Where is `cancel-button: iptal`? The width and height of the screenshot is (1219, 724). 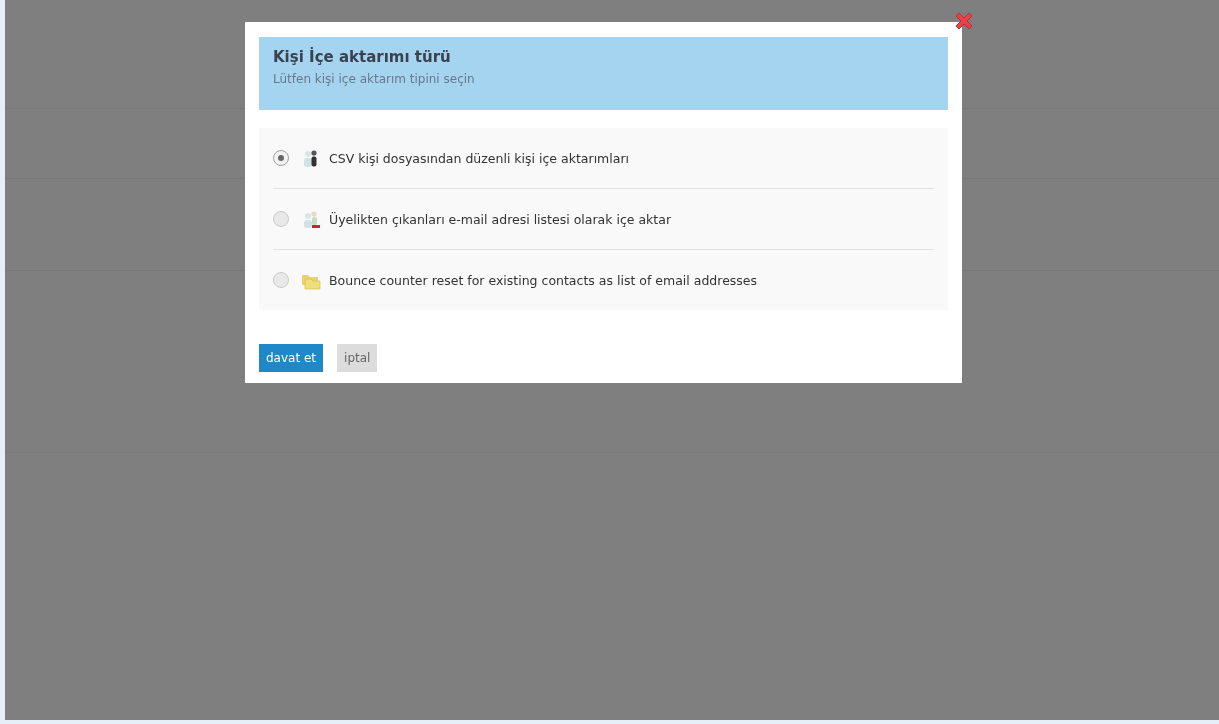
cancel-button: iptal is located at coordinates (357, 358).